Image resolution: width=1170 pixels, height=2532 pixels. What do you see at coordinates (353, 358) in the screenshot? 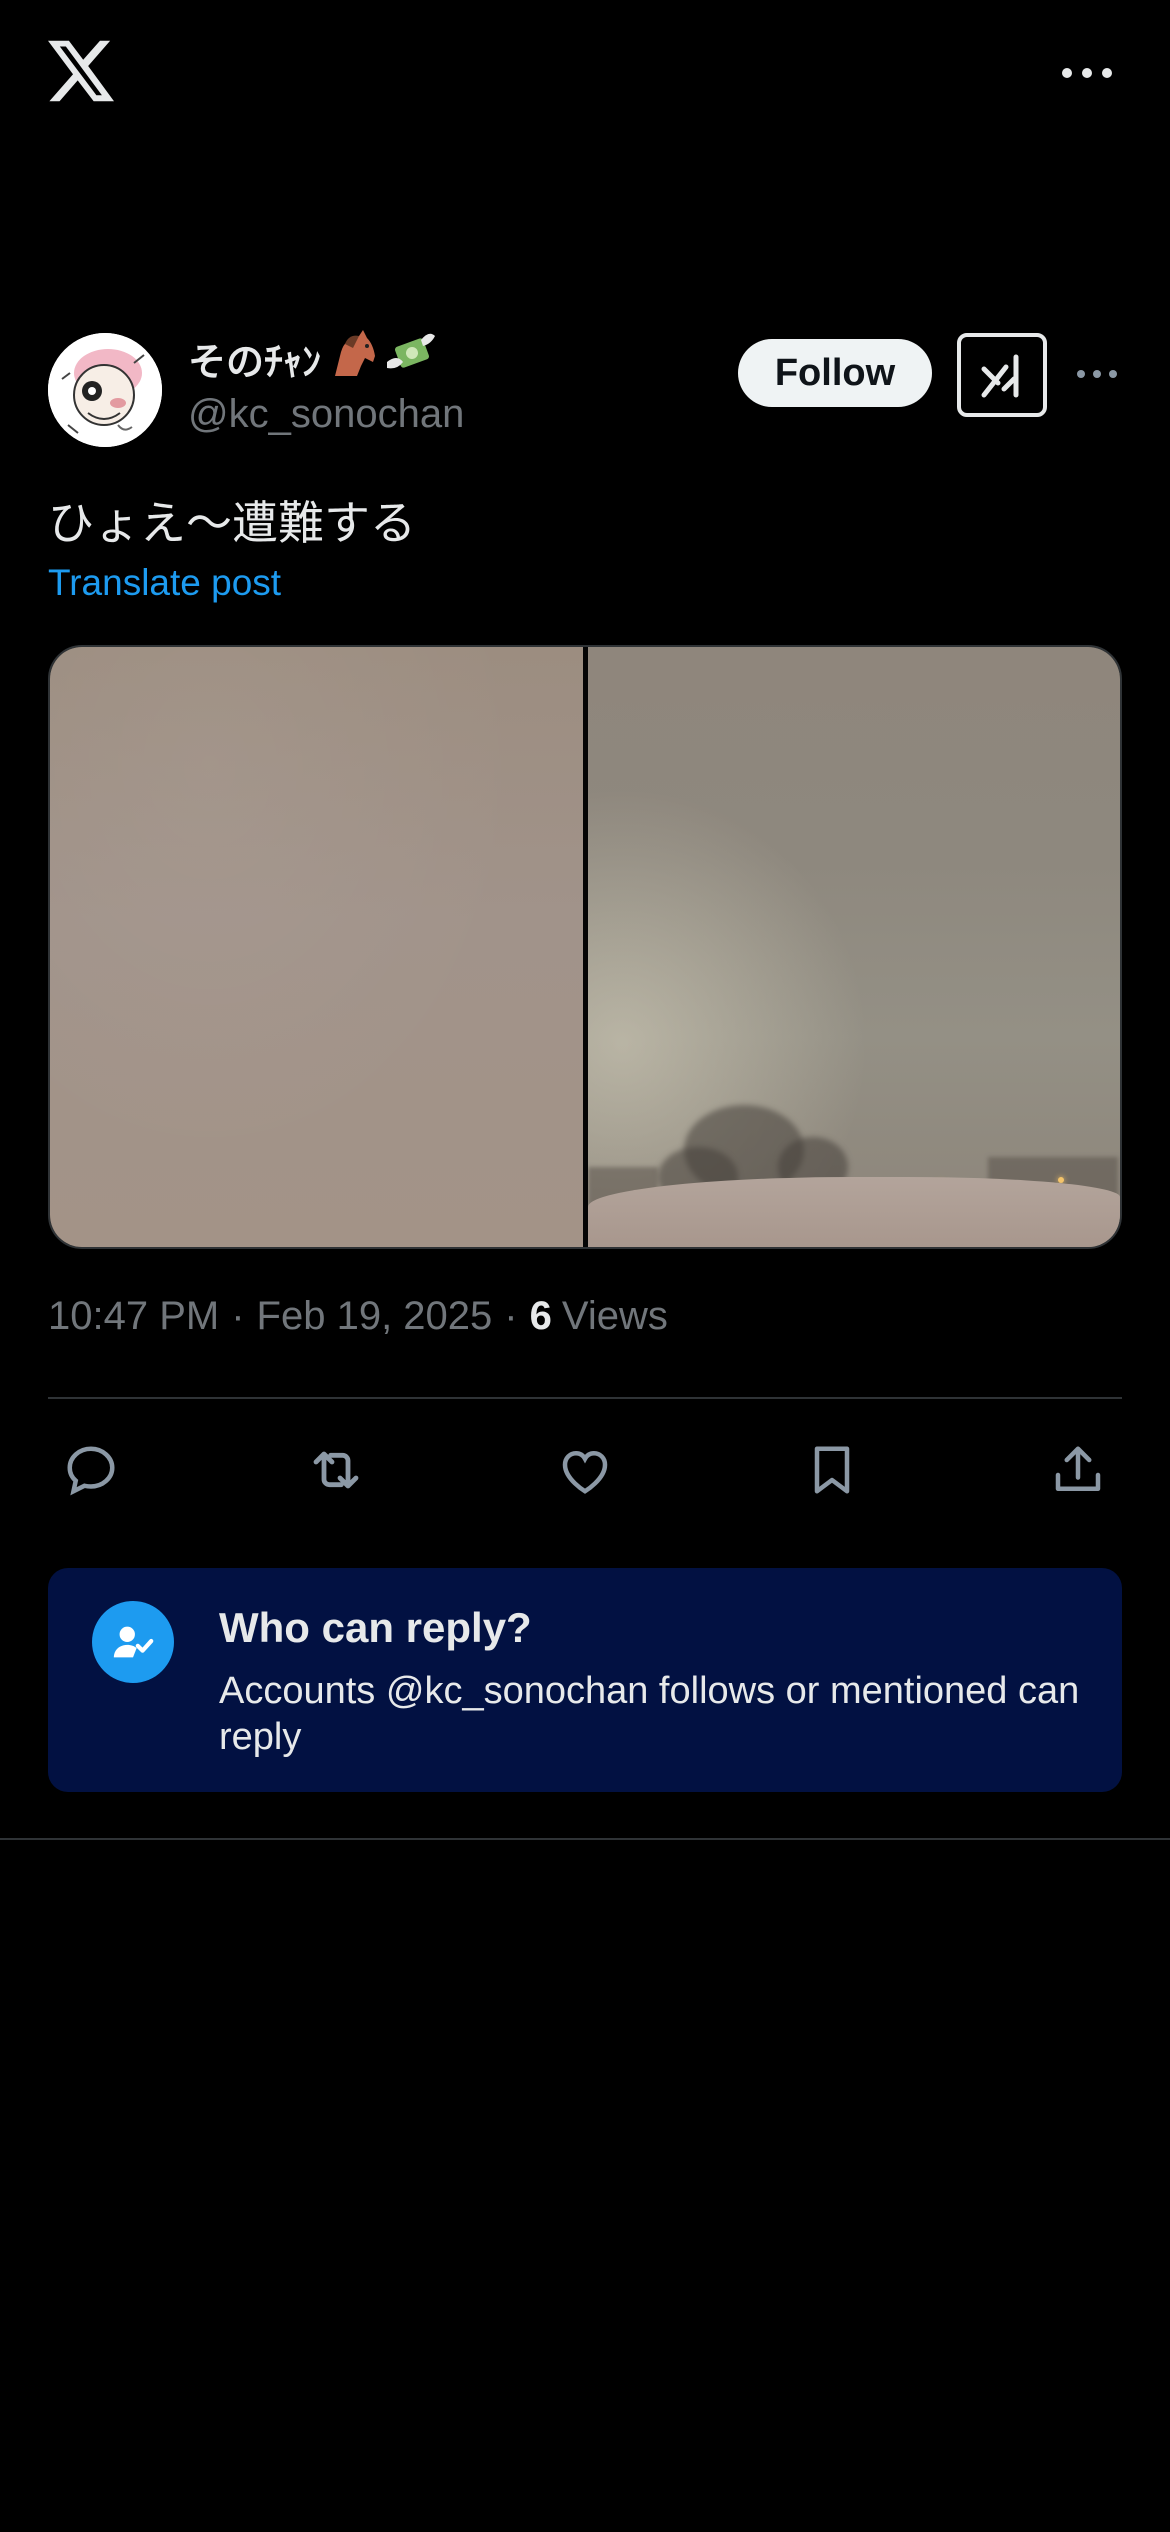
I see `horse-emoji-icon` at bounding box center [353, 358].